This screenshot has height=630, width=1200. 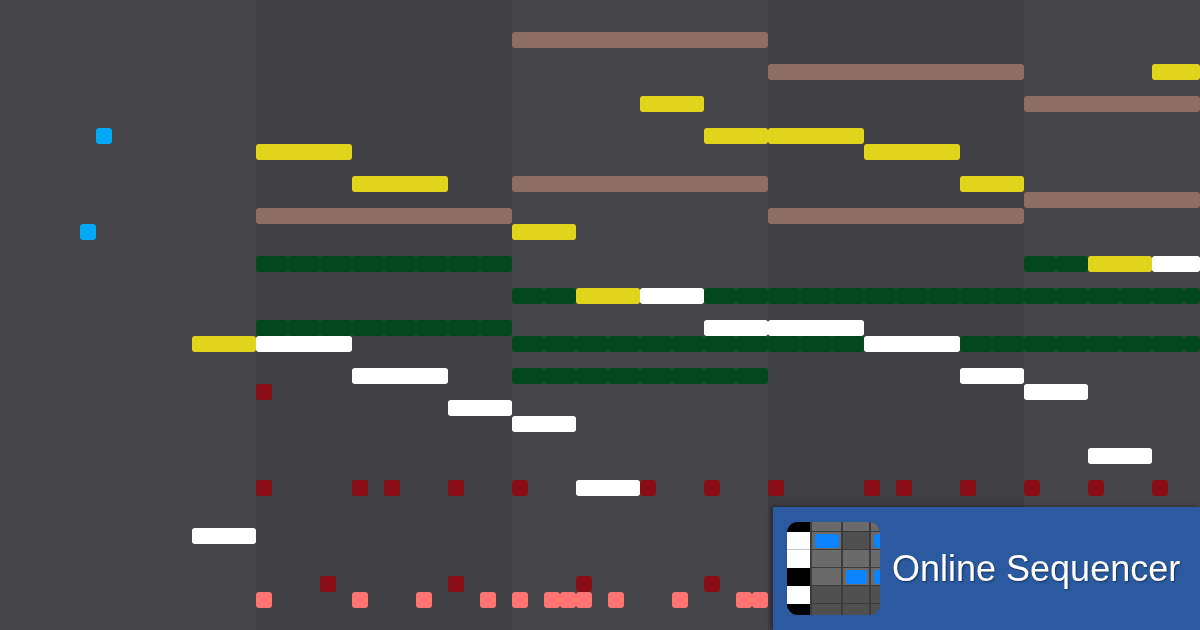 What do you see at coordinates (1036, 568) in the screenshot?
I see `brand-name: Online Sequencer` at bounding box center [1036, 568].